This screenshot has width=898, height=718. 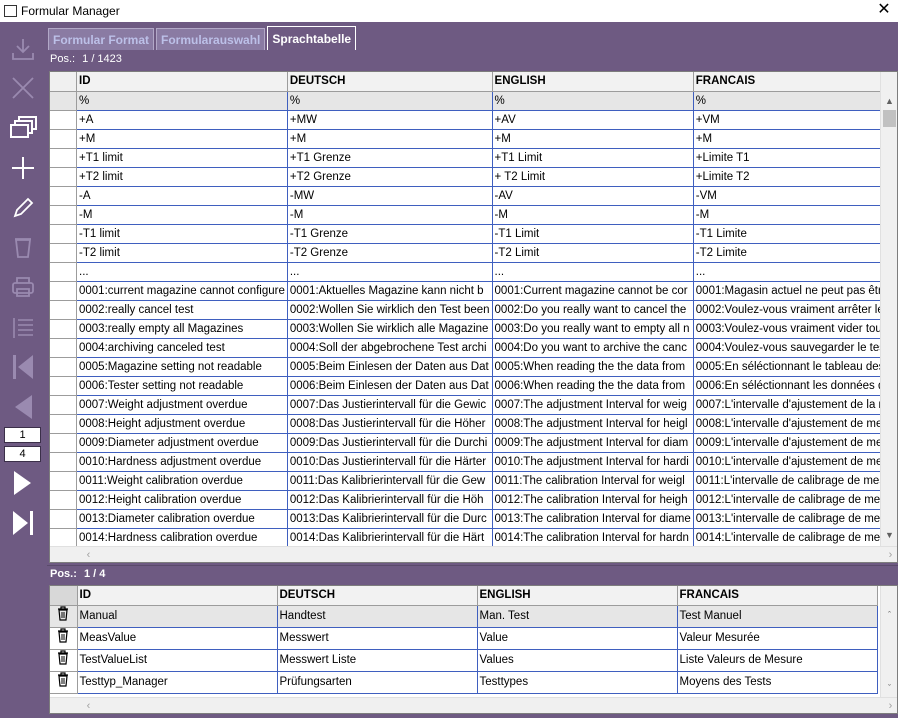 I want to click on table-cell: -T2 limit, so click(x=182, y=253).